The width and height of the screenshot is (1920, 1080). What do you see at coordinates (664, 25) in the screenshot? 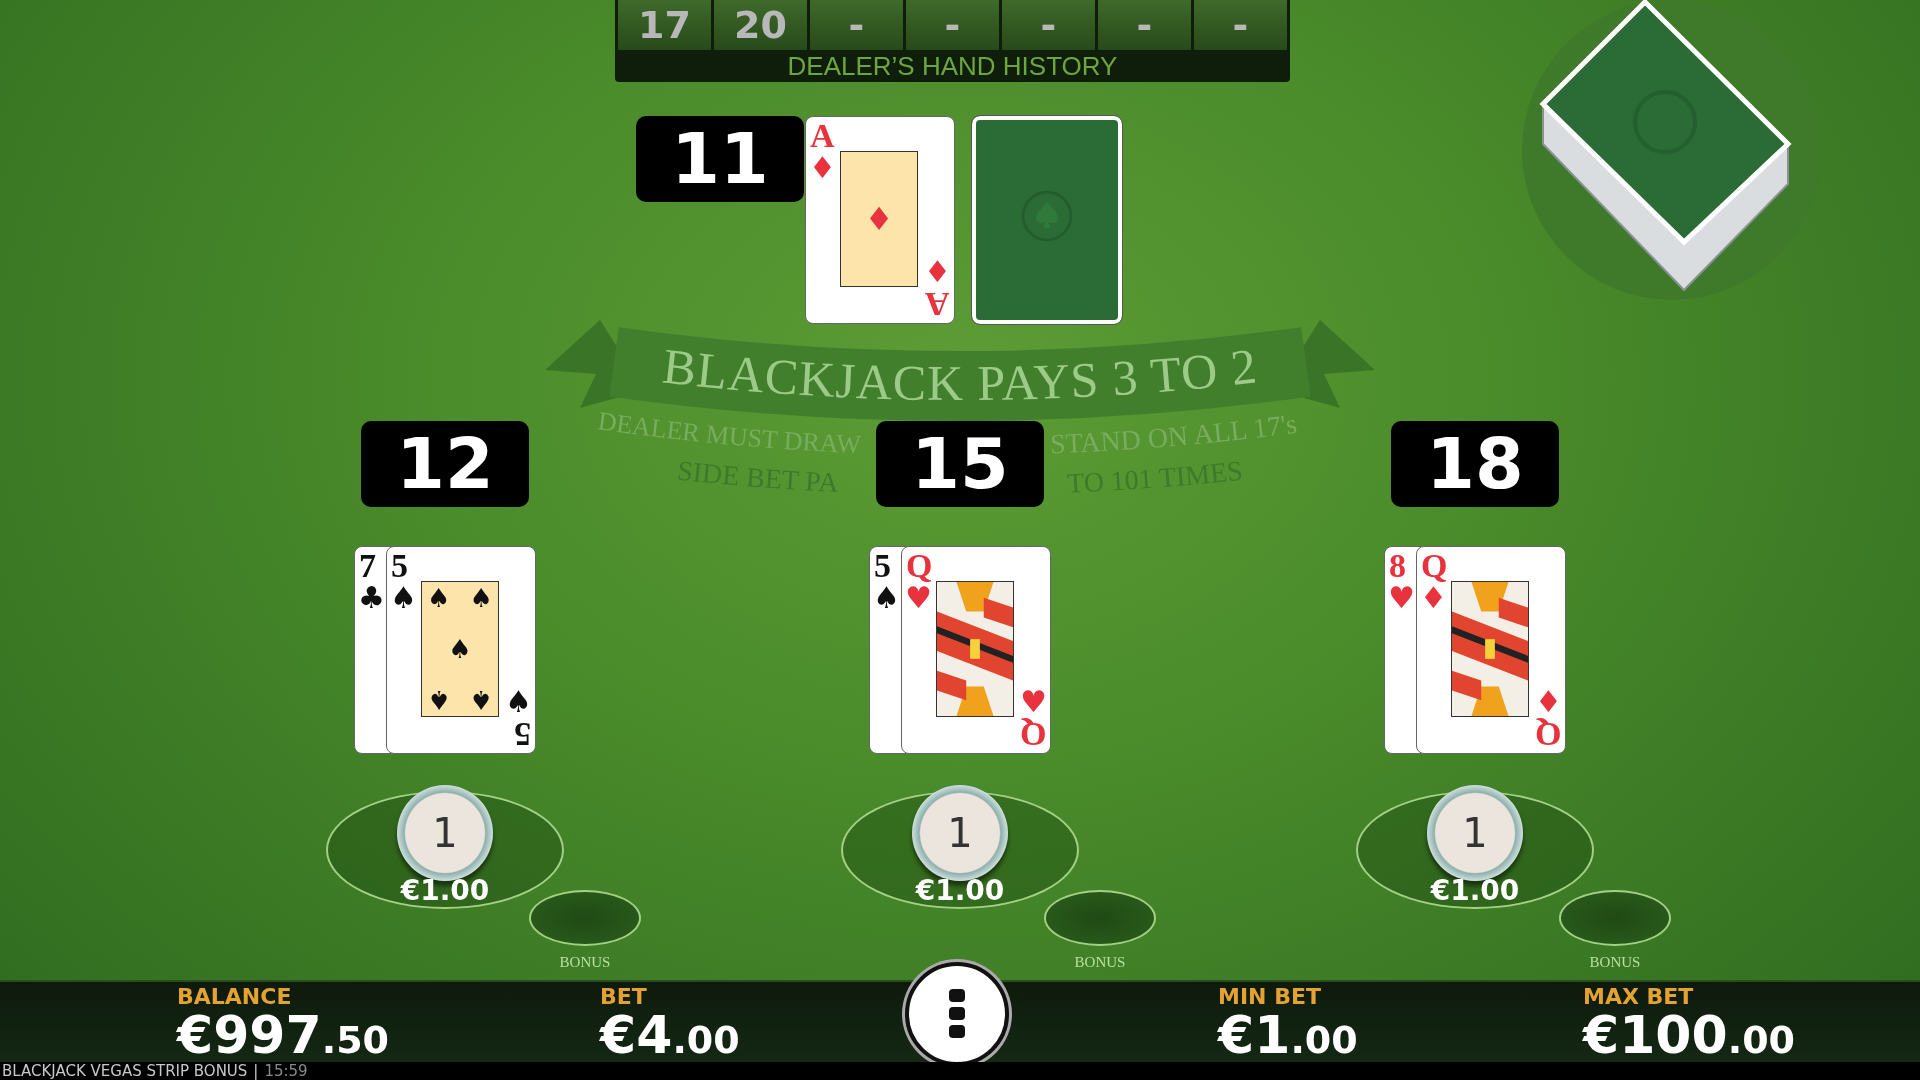
I see `history-score: 17` at bounding box center [664, 25].